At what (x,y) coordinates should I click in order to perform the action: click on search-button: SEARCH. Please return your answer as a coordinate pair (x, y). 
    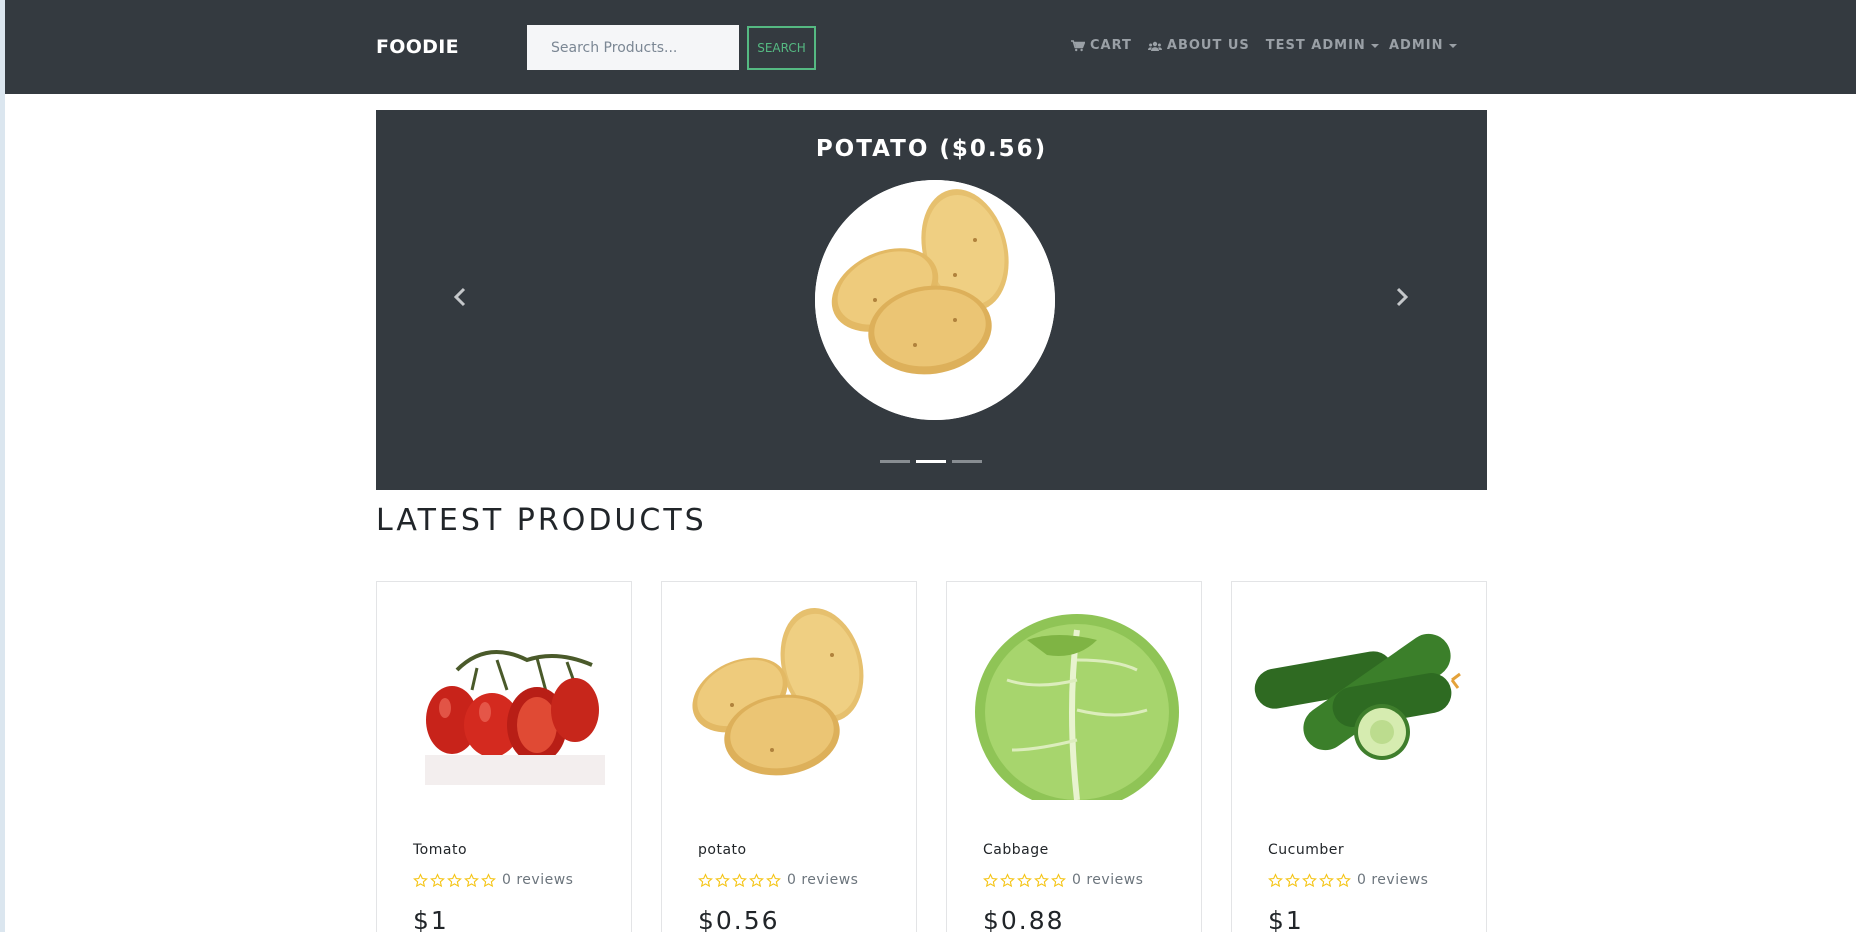
    Looking at the image, I should click on (781, 48).